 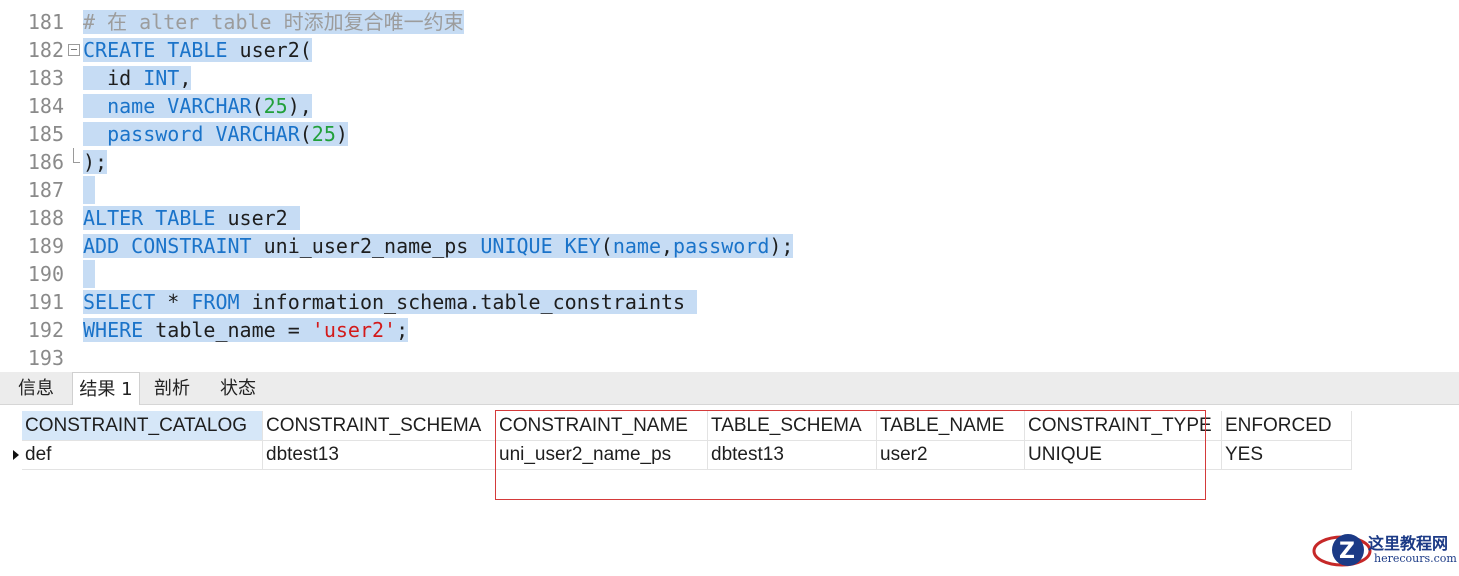 What do you see at coordinates (792, 426) in the screenshot?
I see `column-header: TABLE_SCHEMA` at bounding box center [792, 426].